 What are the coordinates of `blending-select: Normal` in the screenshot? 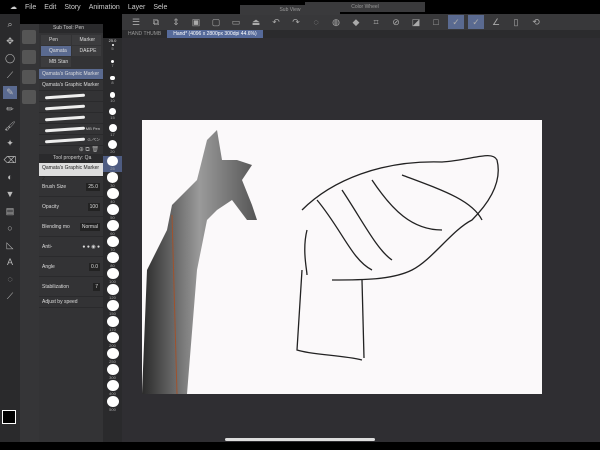 It's located at (89, 226).